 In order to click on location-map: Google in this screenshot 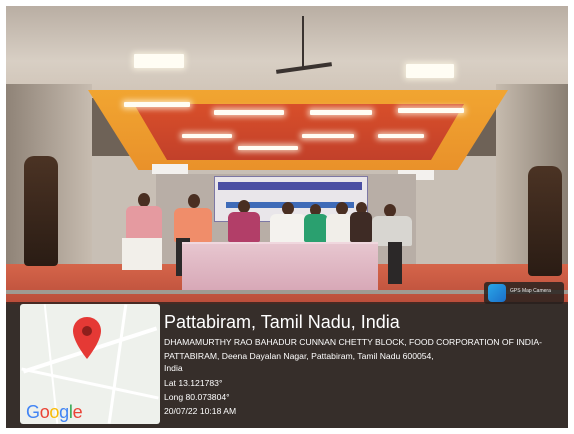, I will do `click(90, 364)`.